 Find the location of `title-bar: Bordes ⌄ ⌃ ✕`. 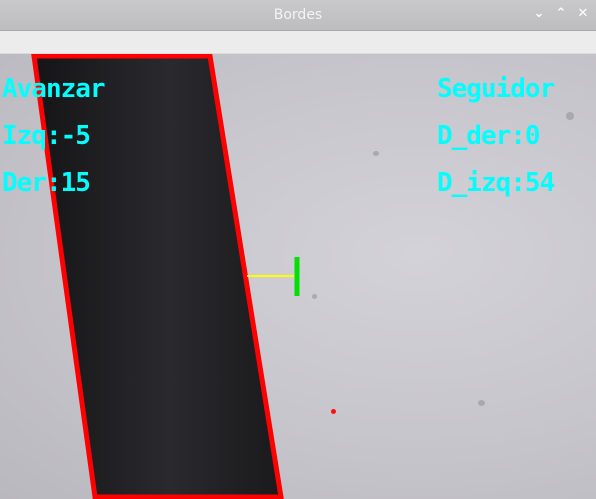

title-bar: Bordes ⌄ ⌃ ✕ is located at coordinates (298, 15).